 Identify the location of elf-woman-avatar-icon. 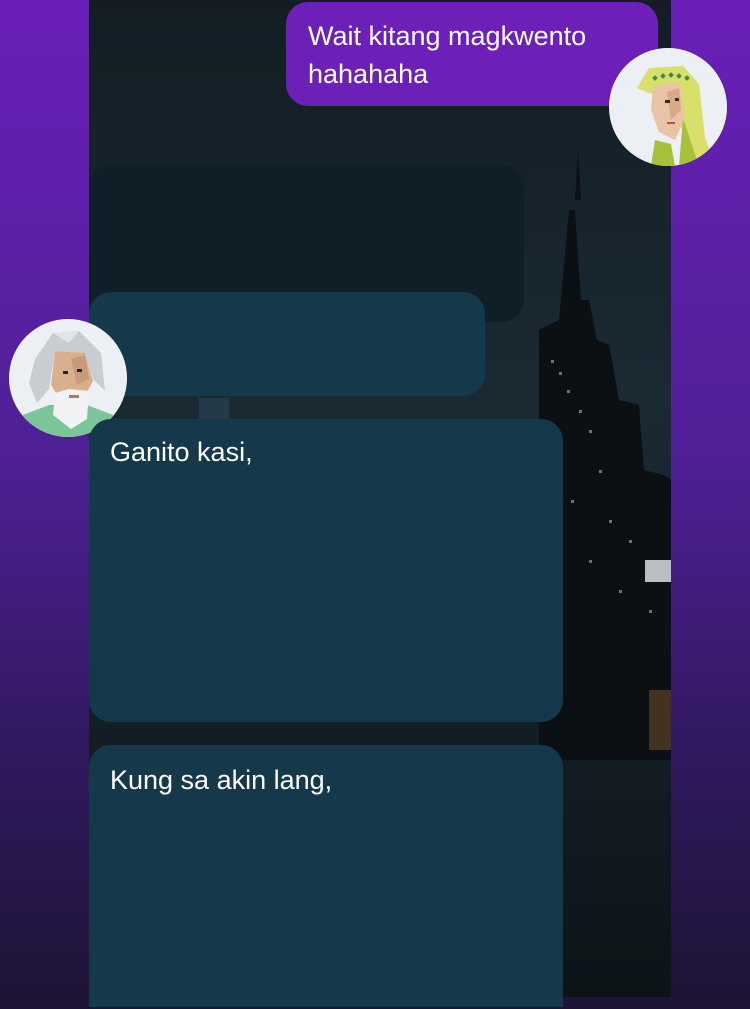
(668, 107).